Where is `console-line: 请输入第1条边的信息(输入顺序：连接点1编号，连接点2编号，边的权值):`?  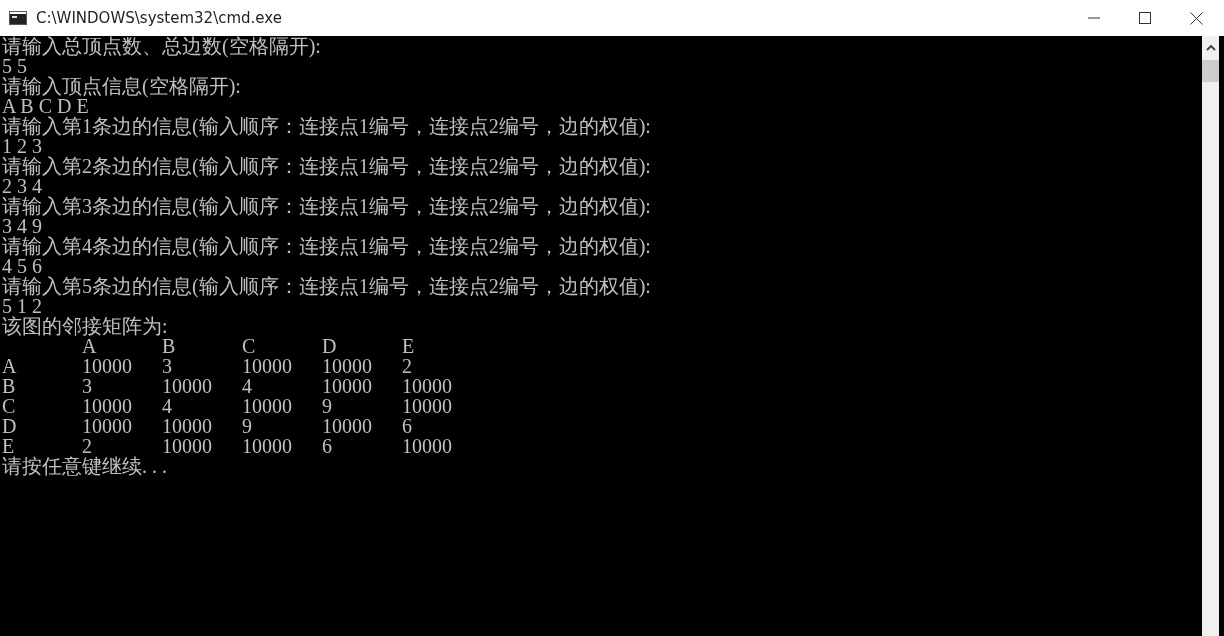 console-line: 请输入第1条边的信息(输入顺序：连接点1编号，连接点2编号，边的权值): is located at coordinates (327, 126).